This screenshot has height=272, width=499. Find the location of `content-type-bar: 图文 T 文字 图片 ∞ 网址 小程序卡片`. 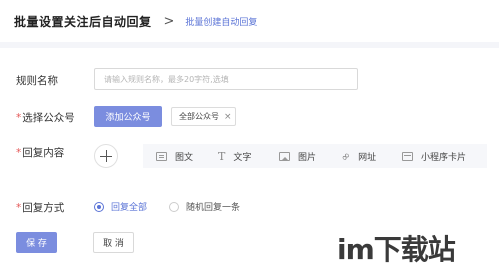

content-type-bar: 图文 T 文字 图片 ∞ 网址 小程序卡片 is located at coordinates (315, 156).